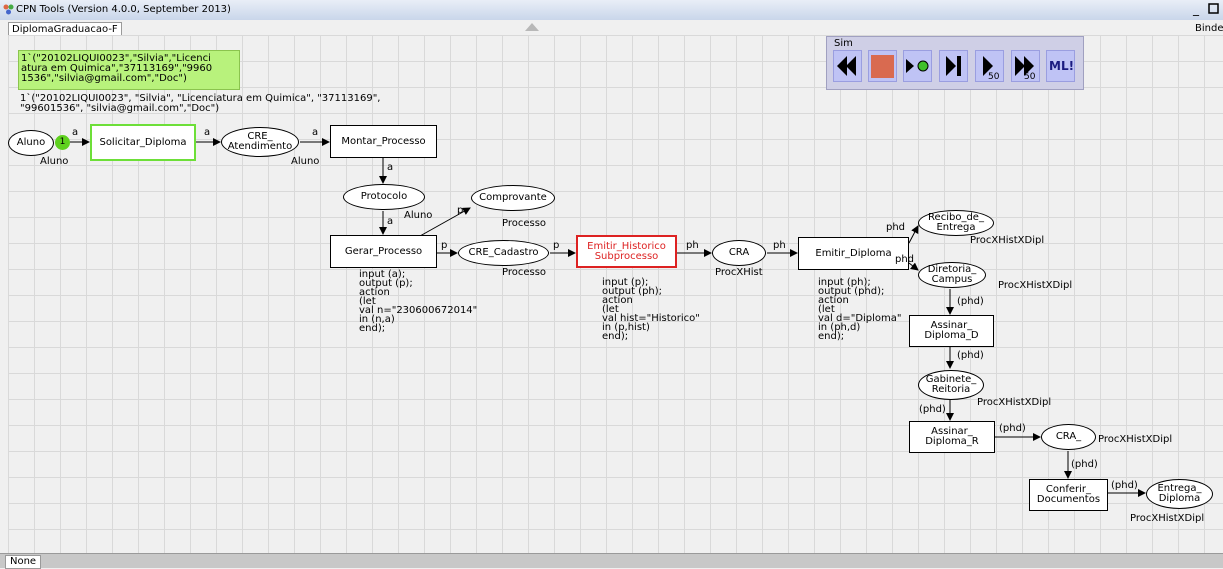  What do you see at coordinates (952, 437) in the screenshot?
I see `transition-assinar-diploma-r: Assinar_ Diploma_R` at bounding box center [952, 437].